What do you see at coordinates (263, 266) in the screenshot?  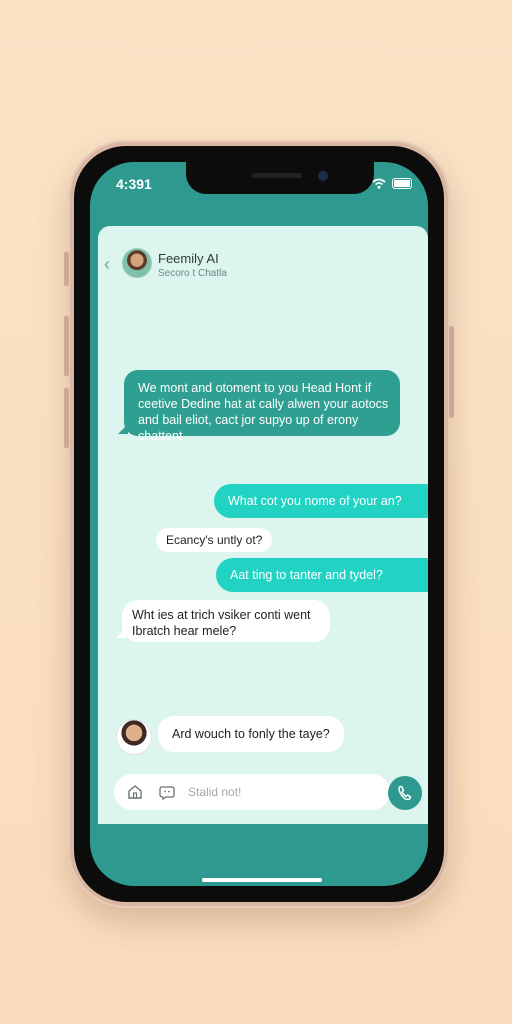 I see `chat-header: ‹ Feemily AI Secoro t Chatla` at bounding box center [263, 266].